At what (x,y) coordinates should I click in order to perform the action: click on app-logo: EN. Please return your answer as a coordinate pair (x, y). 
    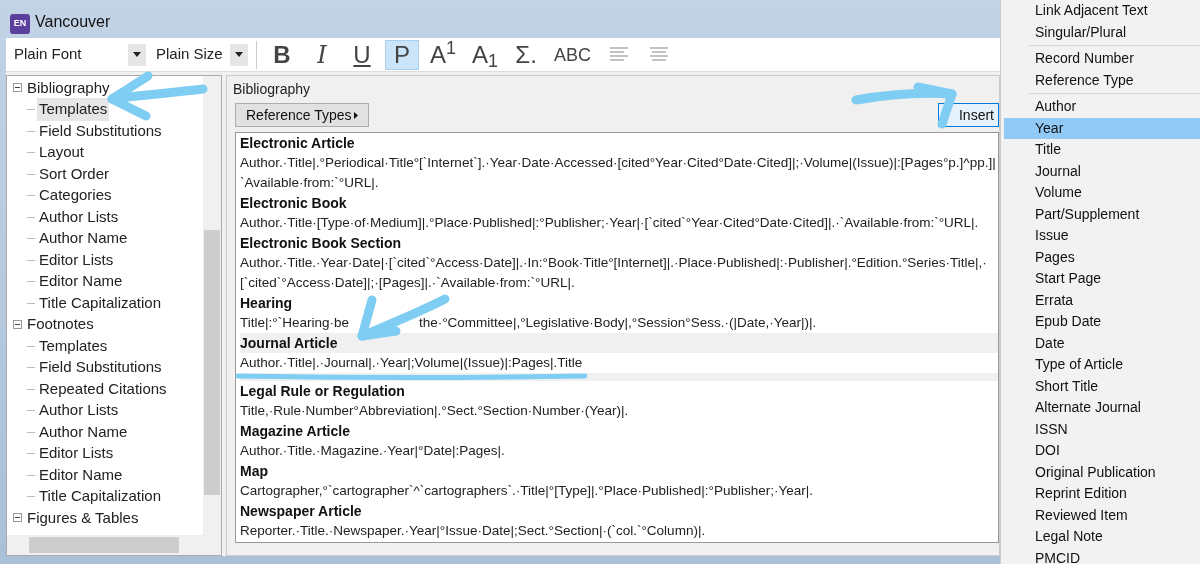
    Looking at the image, I should click on (20, 24).